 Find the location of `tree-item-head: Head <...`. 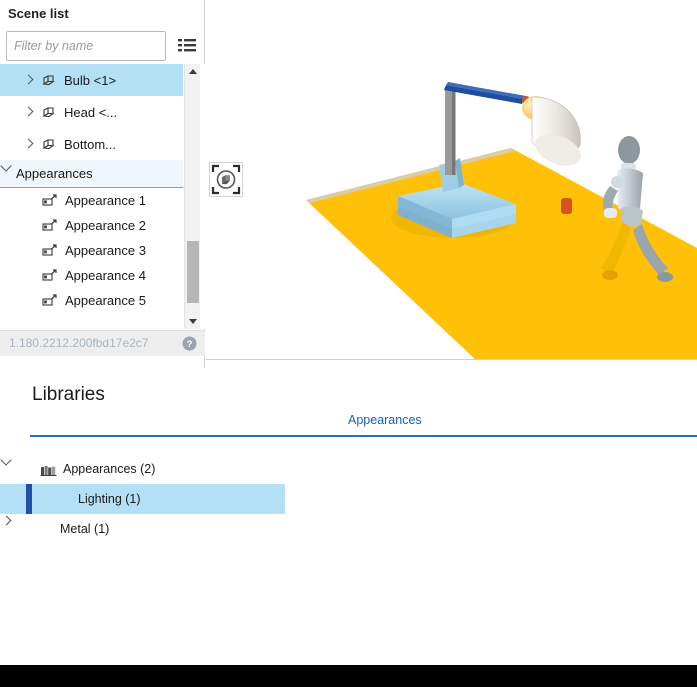

tree-item-head: Head <... is located at coordinates (91, 112).